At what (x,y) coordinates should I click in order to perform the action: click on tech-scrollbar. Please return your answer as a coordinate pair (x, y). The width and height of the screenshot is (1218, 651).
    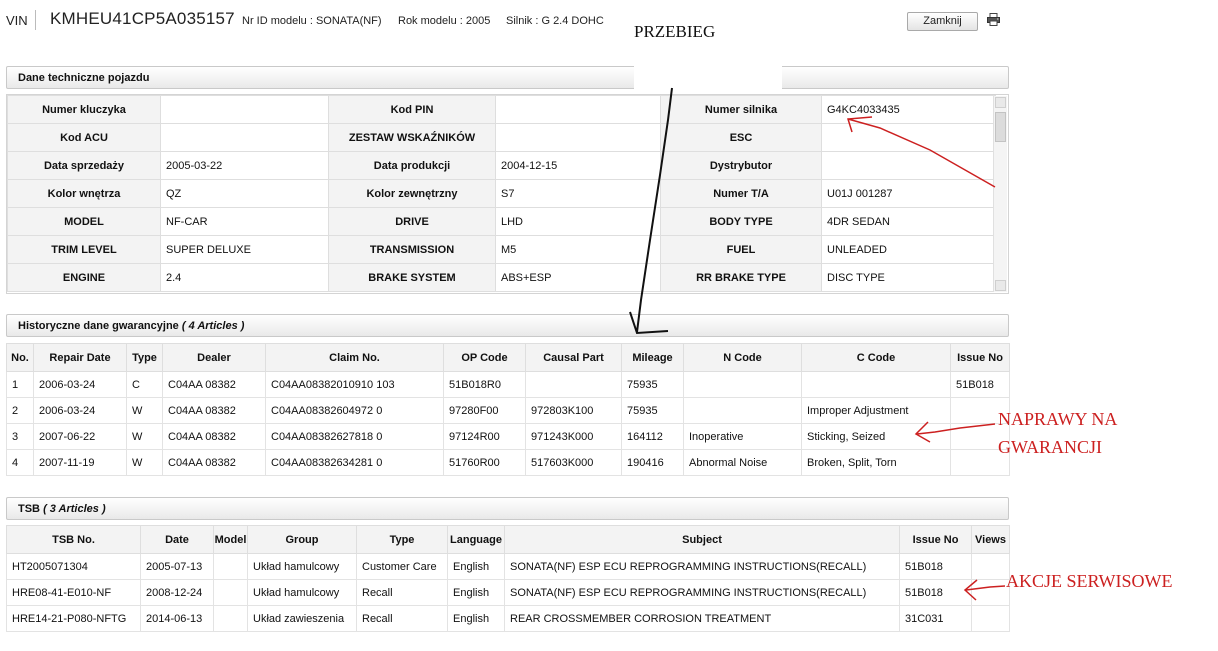
    Looking at the image, I should click on (1000, 194).